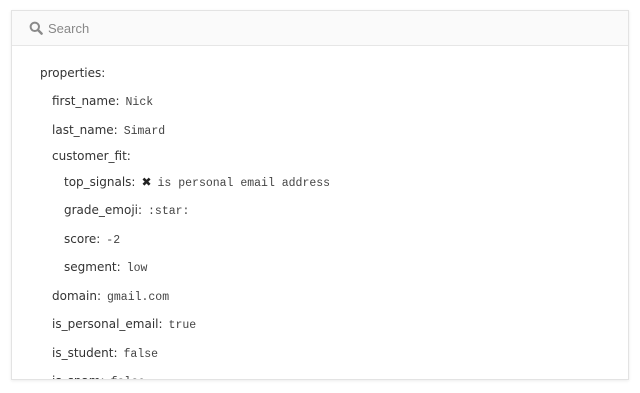 Image resolution: width=640 pixels, height=393 pixels. What do you see at coordinates (169, 211) in the screenshot?
I see `grade-emoji-value: :star:` at bounding box center [169, 211].